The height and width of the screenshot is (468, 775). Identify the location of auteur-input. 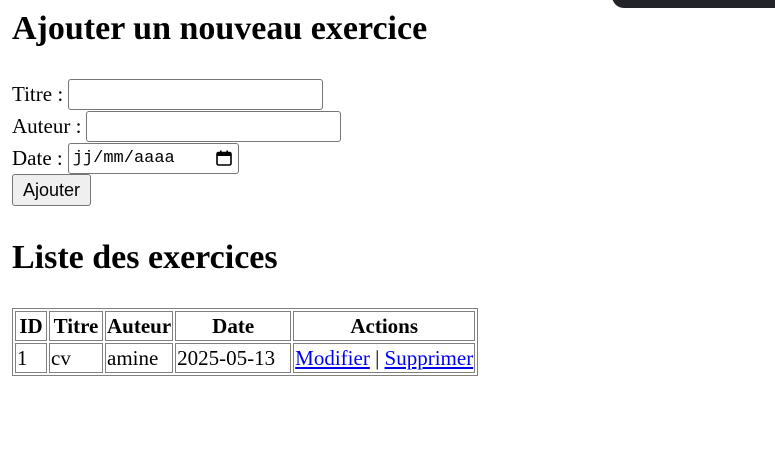
(214, 126).